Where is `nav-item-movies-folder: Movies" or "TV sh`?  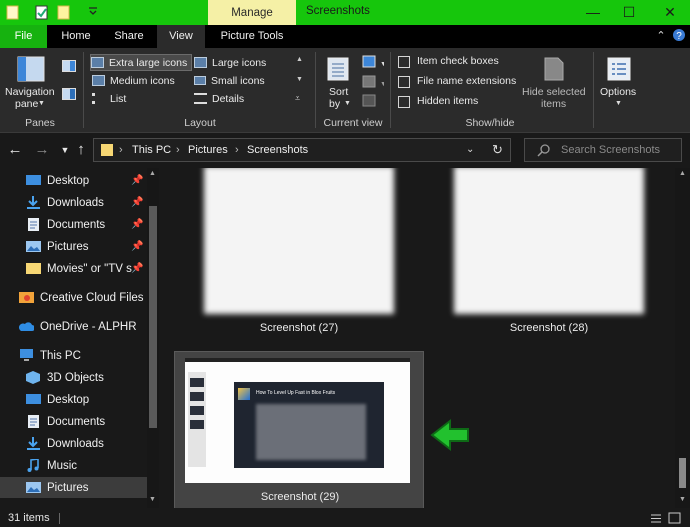 nav-item-movies-folder: Movies" or "TV sh is located at coordinates (66, 268).